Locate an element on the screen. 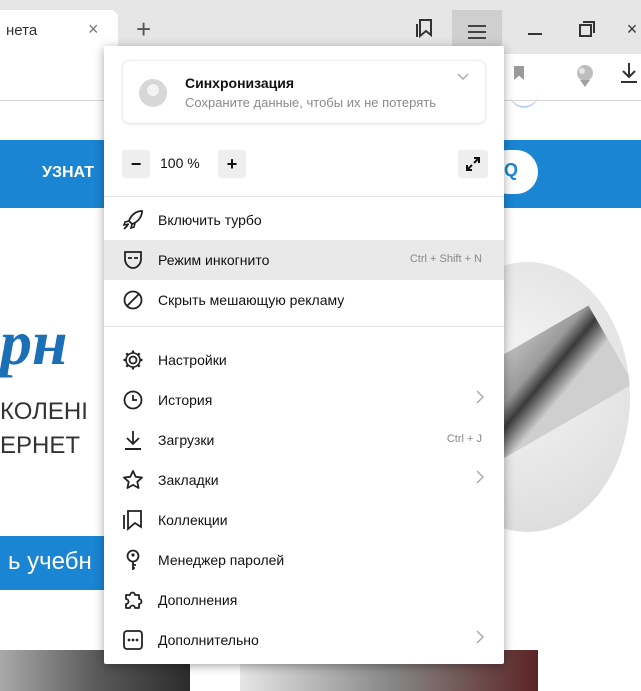  key-icon is located at coordinates (133, 559).